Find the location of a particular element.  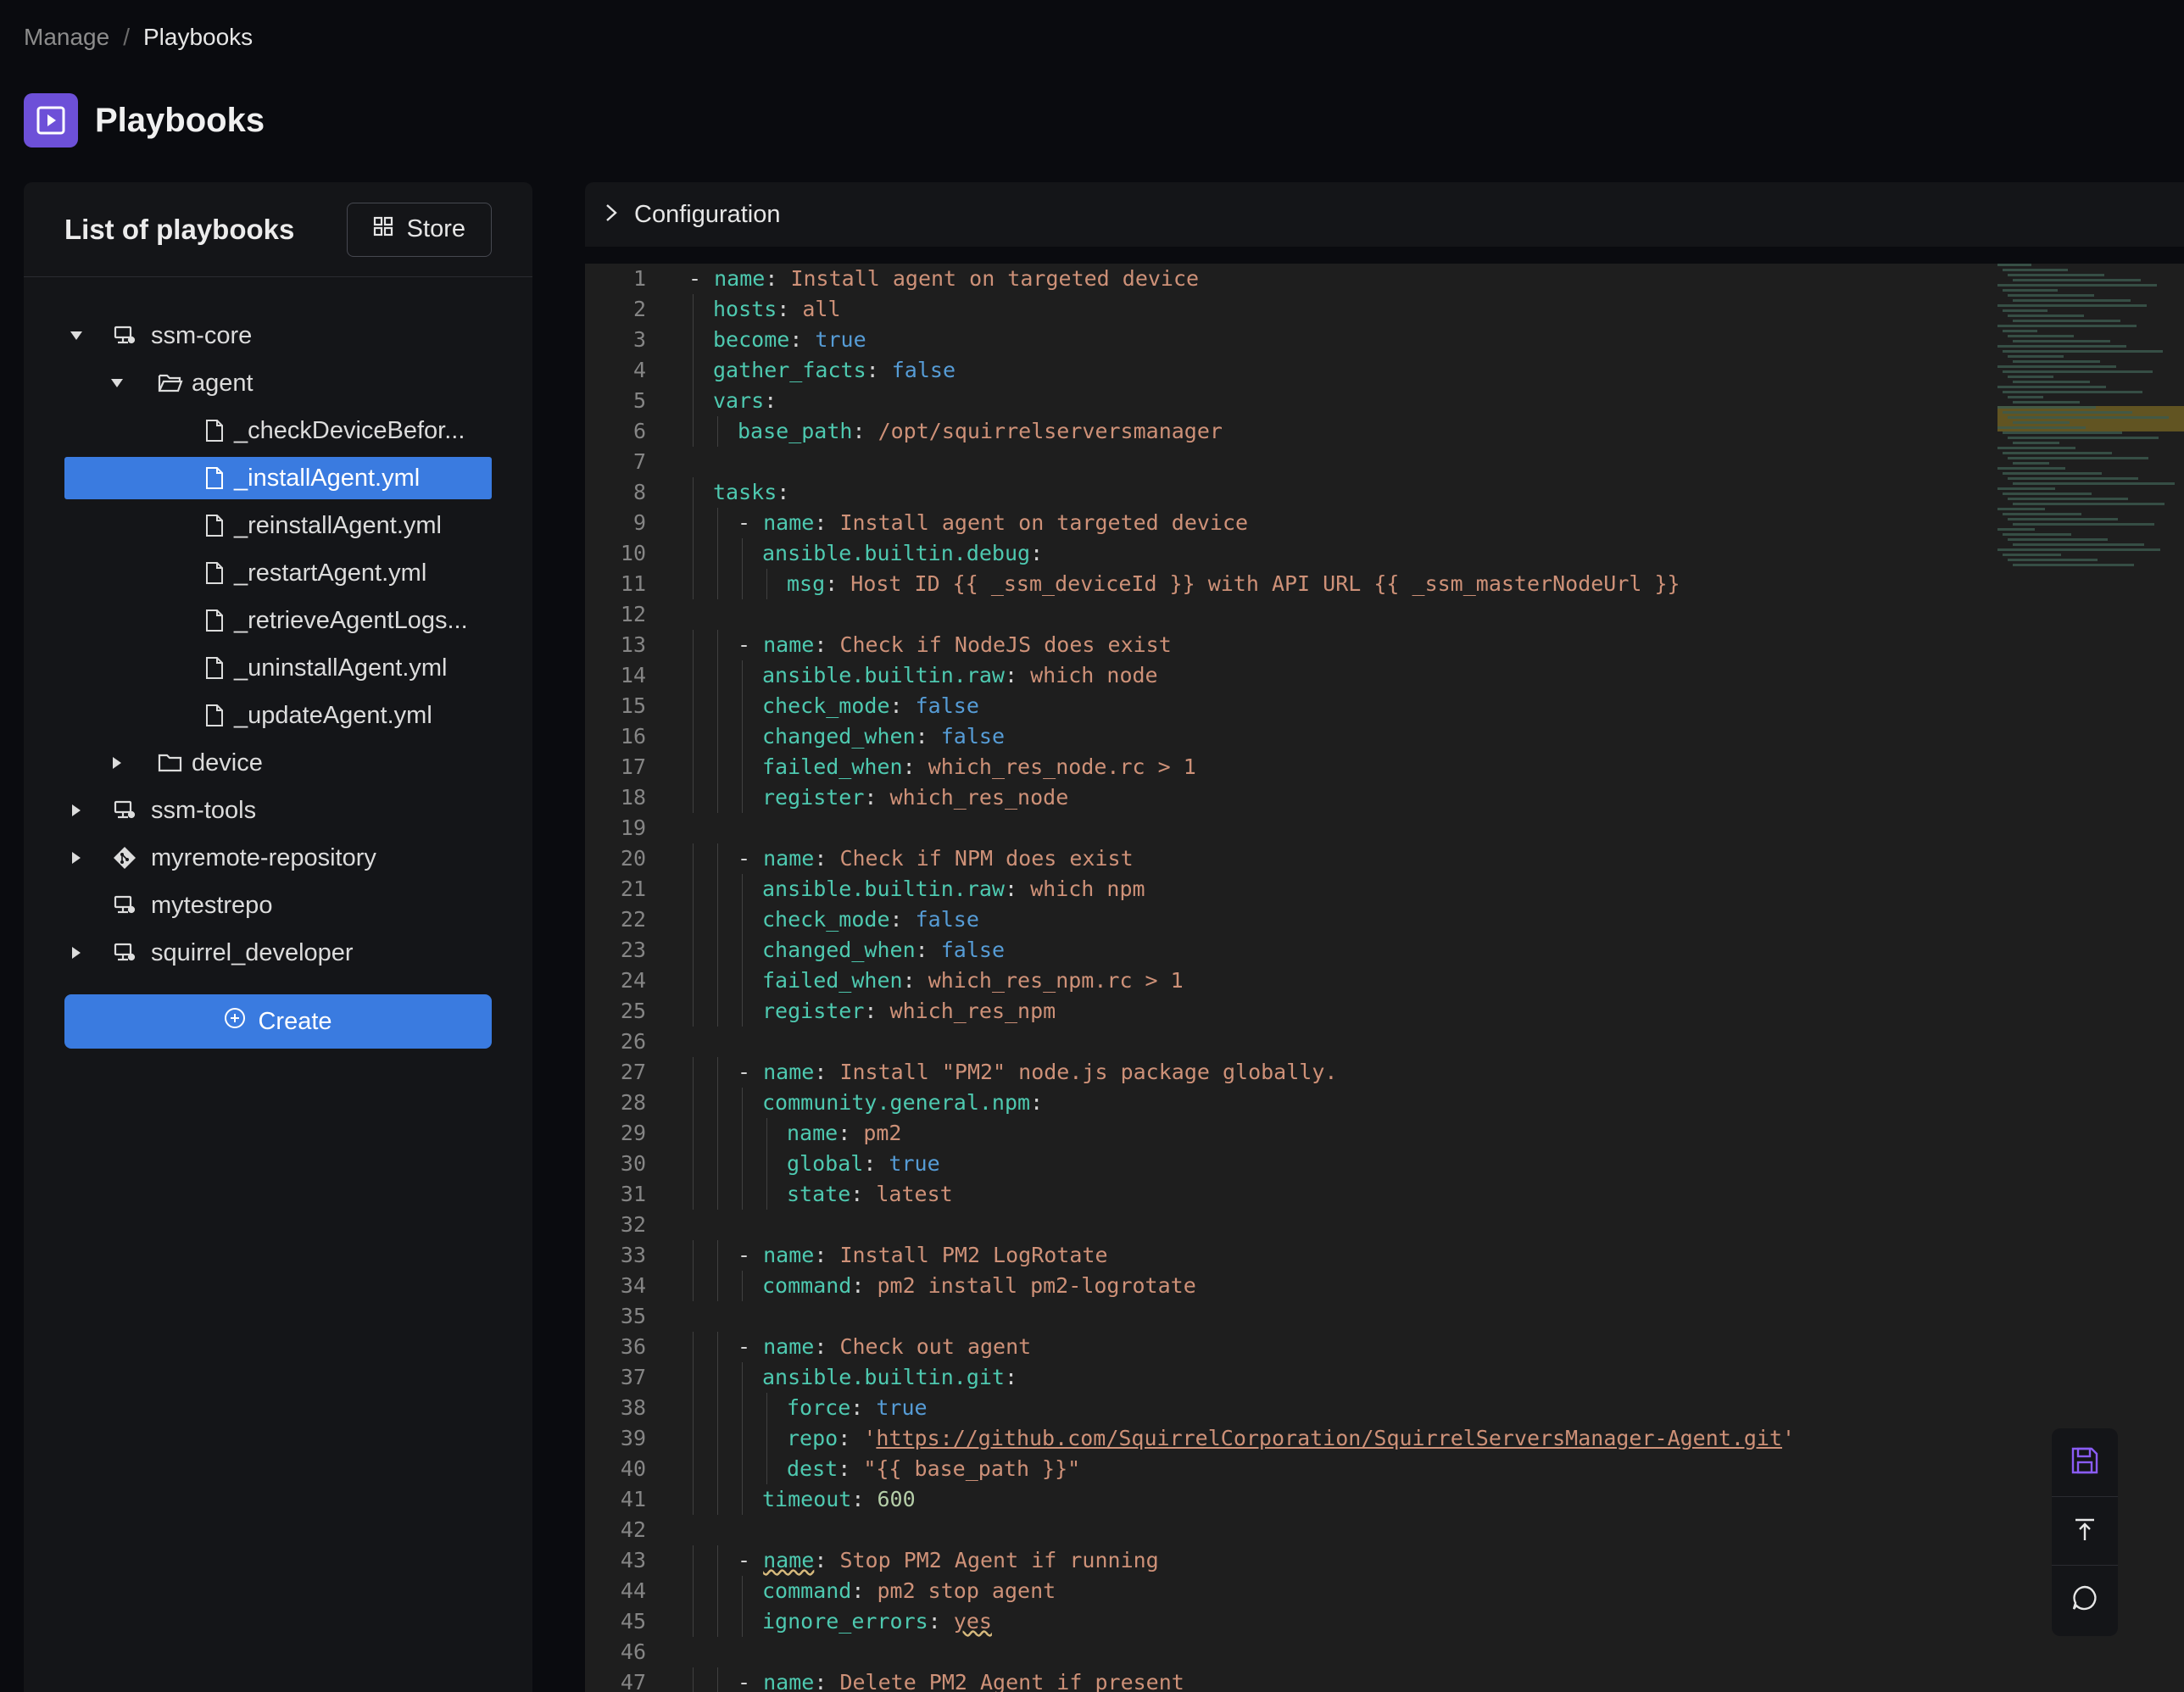

code-line: 6 base_path: /opt/squirrelserversmanager is located at coordinates (1284, 431).